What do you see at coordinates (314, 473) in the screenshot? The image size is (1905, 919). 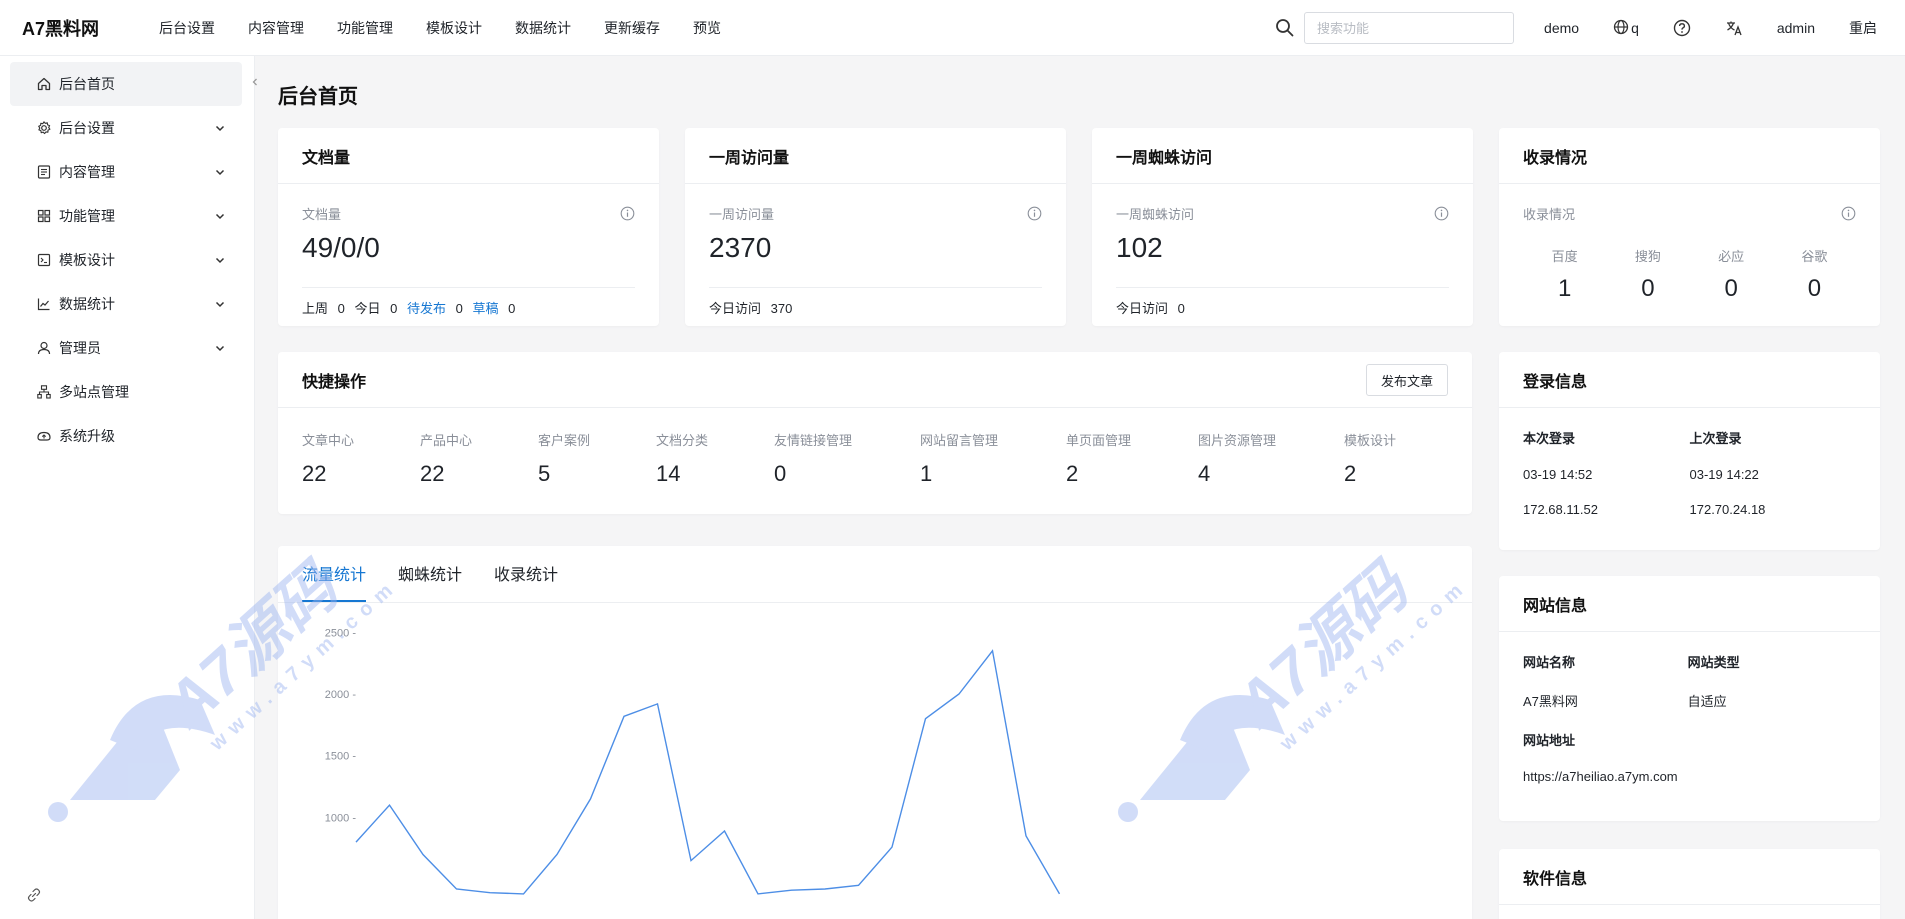 I see `quick-item-count: 22` at bounding box center [314, 473].